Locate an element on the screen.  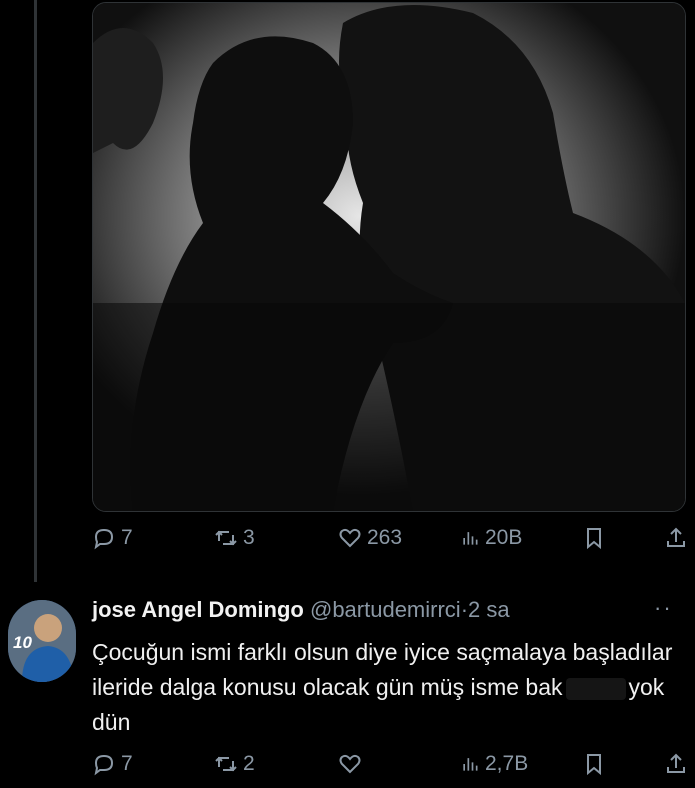
thread-connector-line is located at coordinates (35, 291).